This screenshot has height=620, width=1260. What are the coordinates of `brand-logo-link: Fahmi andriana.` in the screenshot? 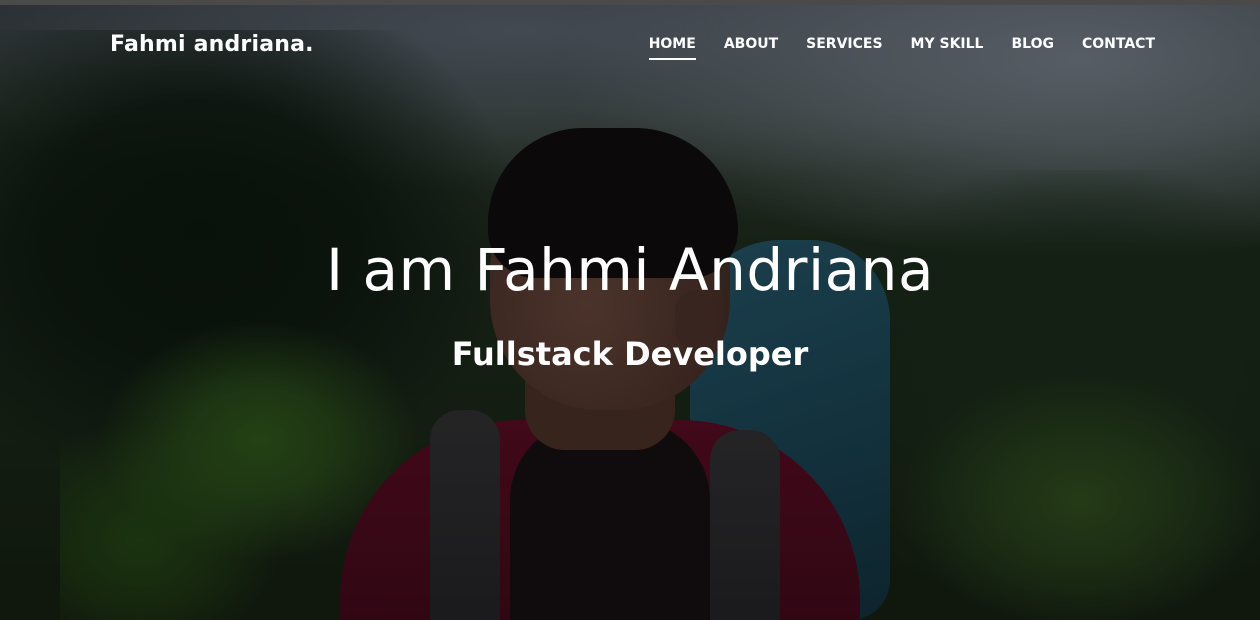 It's located at (212, 44).